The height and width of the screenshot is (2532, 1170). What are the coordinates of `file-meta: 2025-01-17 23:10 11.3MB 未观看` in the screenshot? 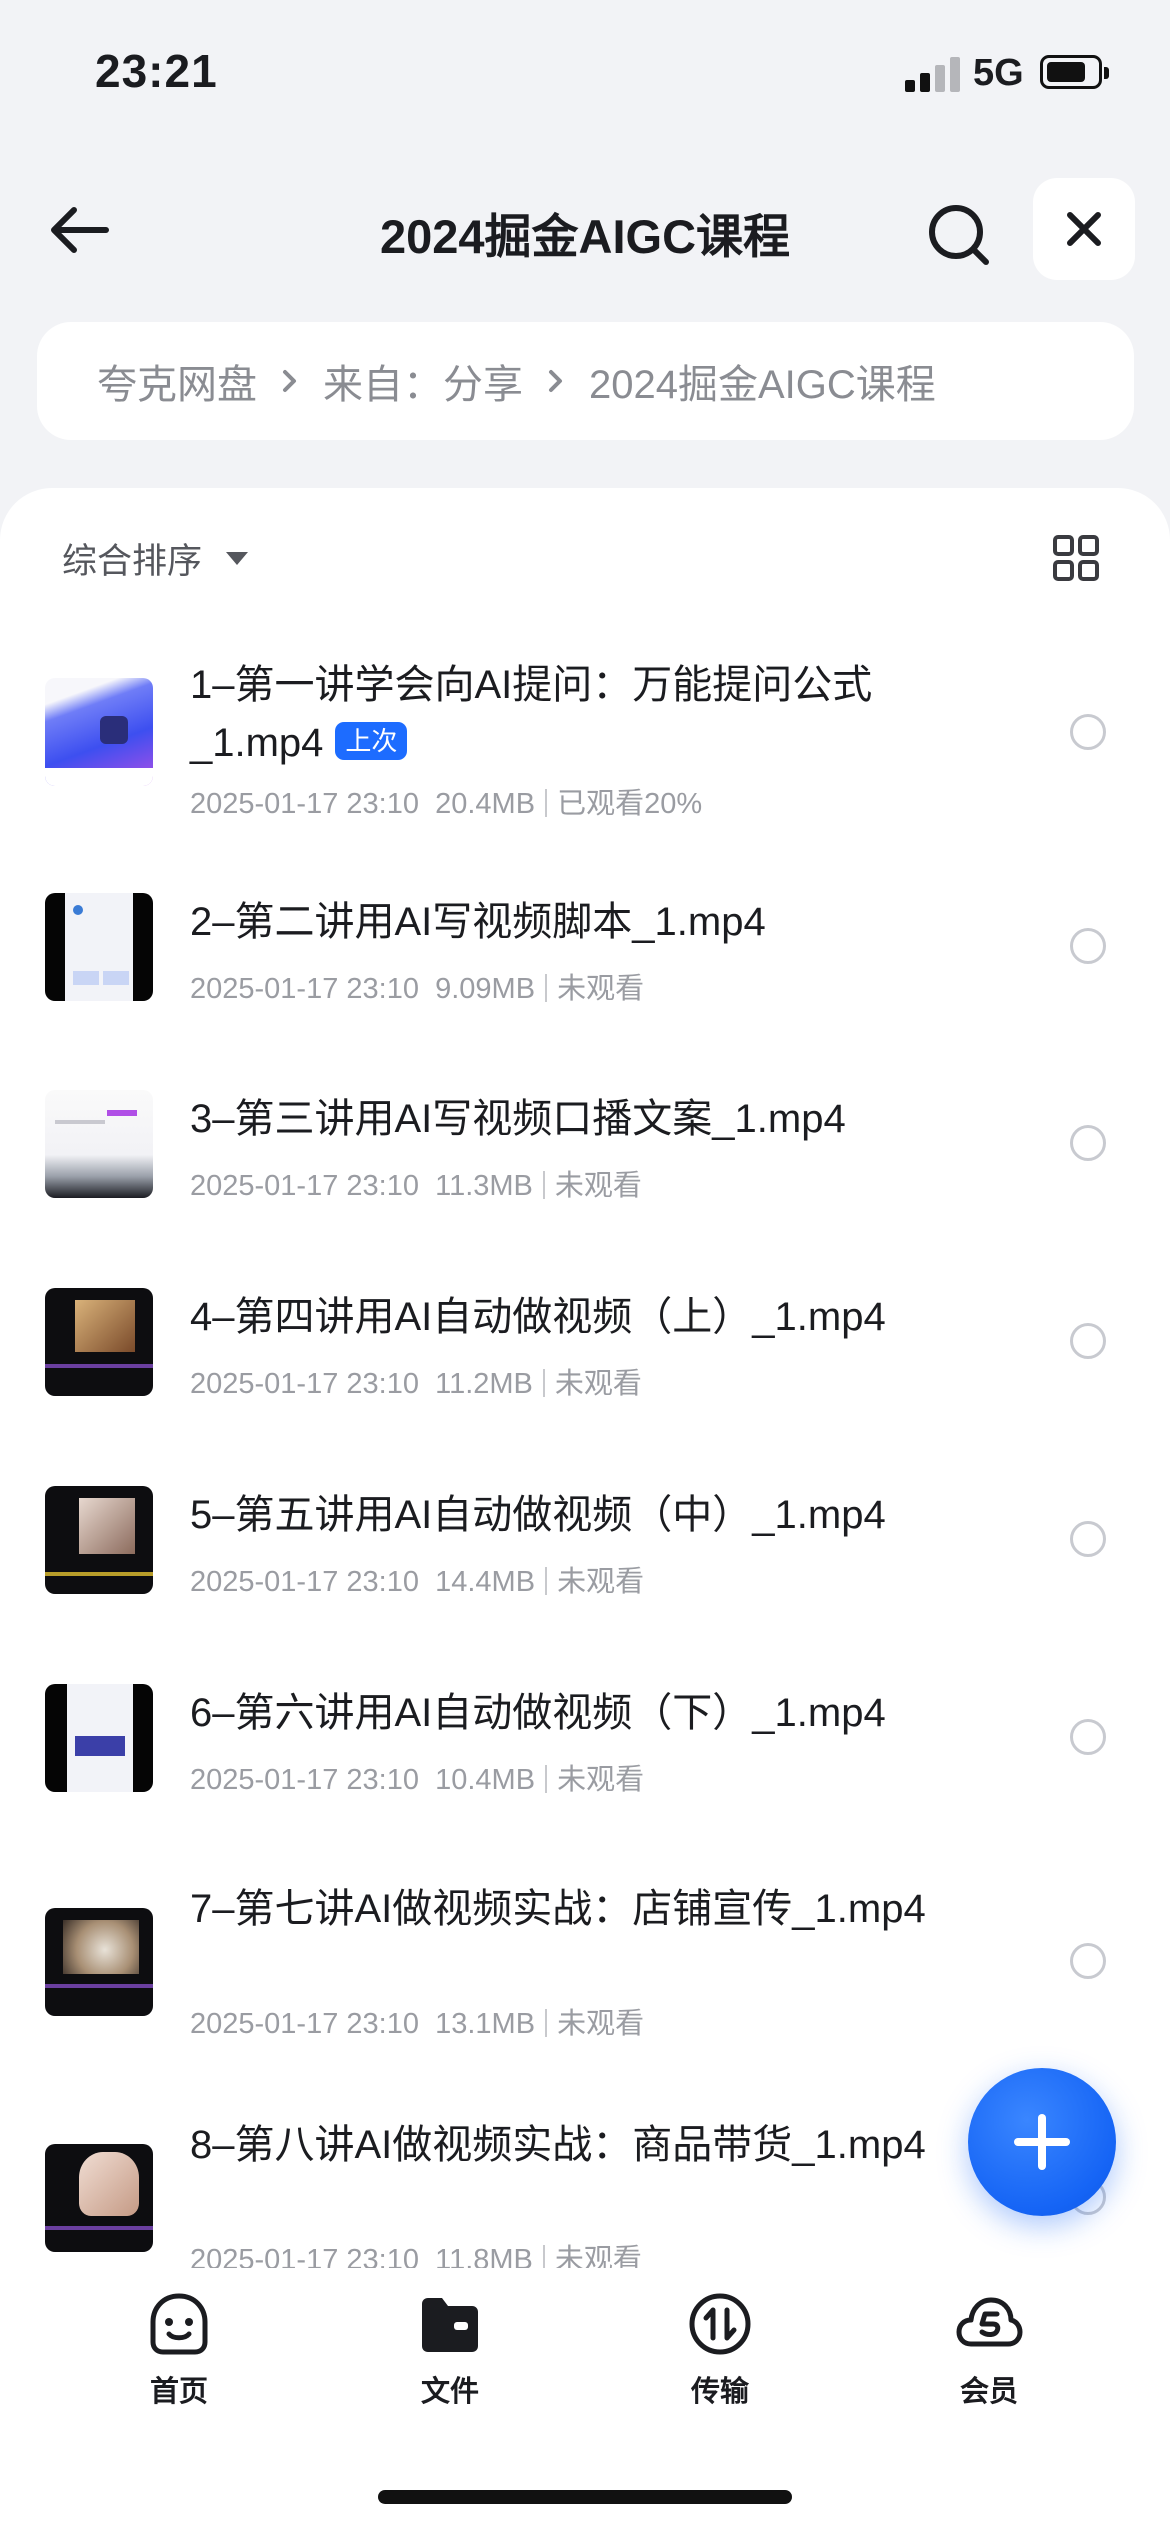 It's located at (416, 1183).